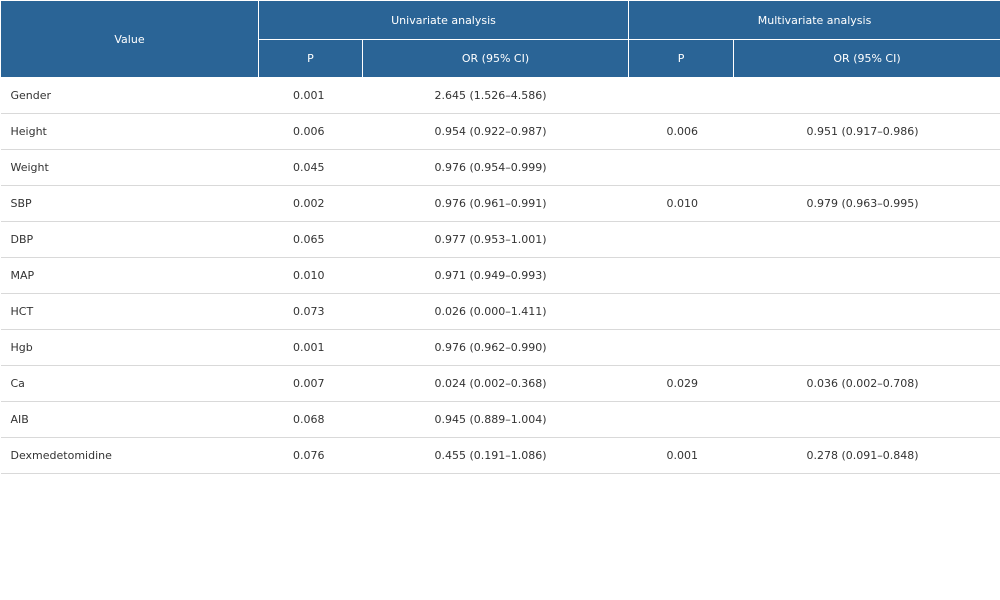  I want to click on univariate-or-value: 0.976 (0.962–0.990), so click(495, 347).